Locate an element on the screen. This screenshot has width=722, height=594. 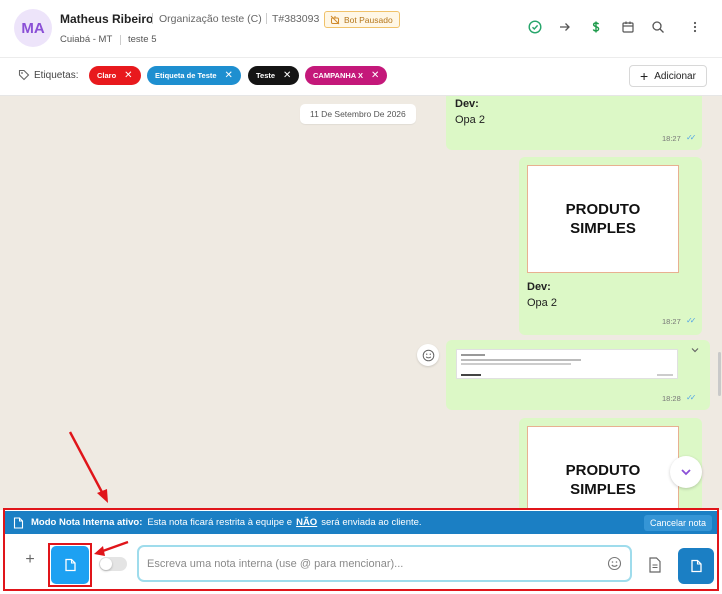
transfer-button is located at coordinates (565, 27).